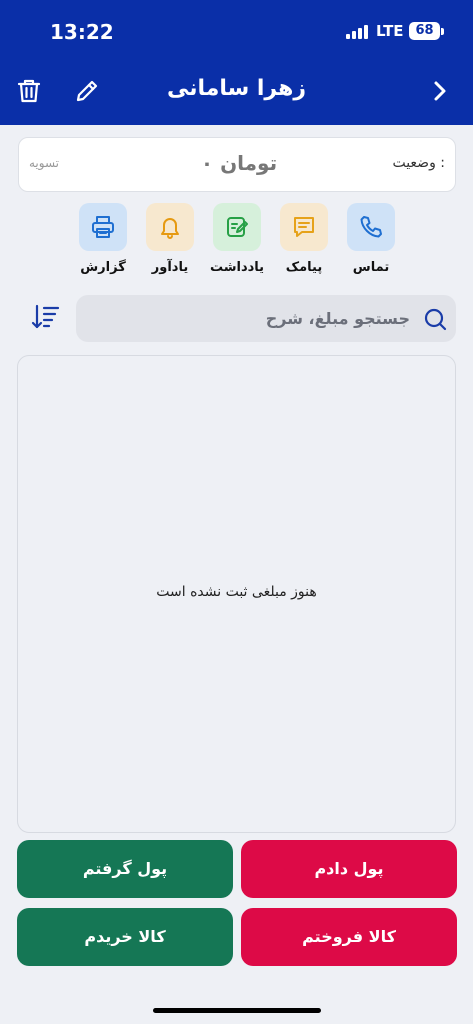  I want to click on search-bar, so click(266, 318).